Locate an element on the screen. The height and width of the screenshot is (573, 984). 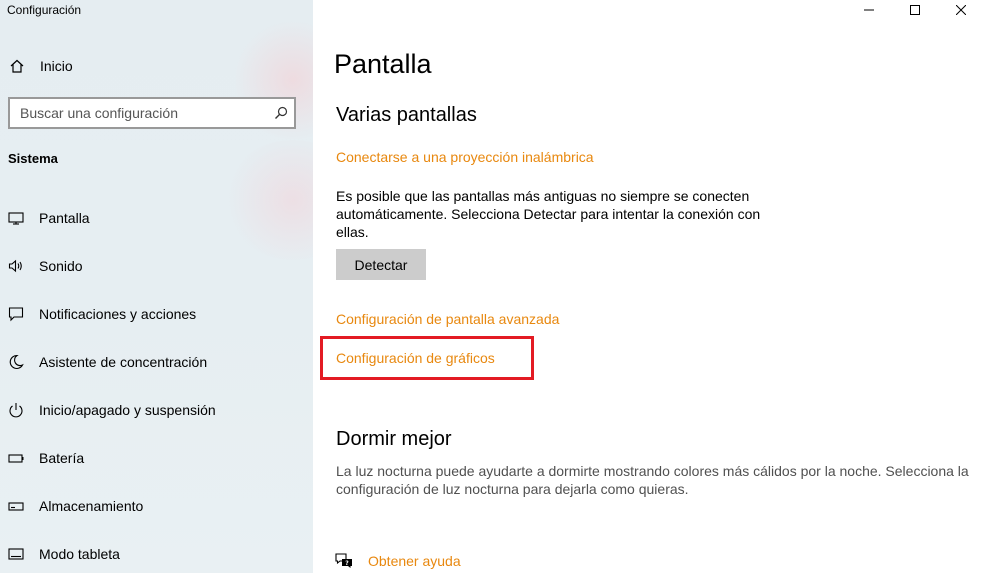
maximize-button is located at coordinates (915, 10).